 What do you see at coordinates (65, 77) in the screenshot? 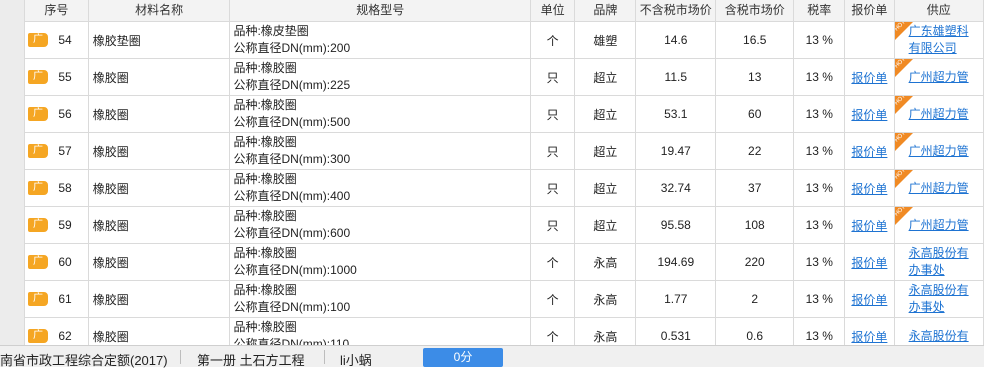
I see `row-seq: 55` at bounding box center [65, 77].